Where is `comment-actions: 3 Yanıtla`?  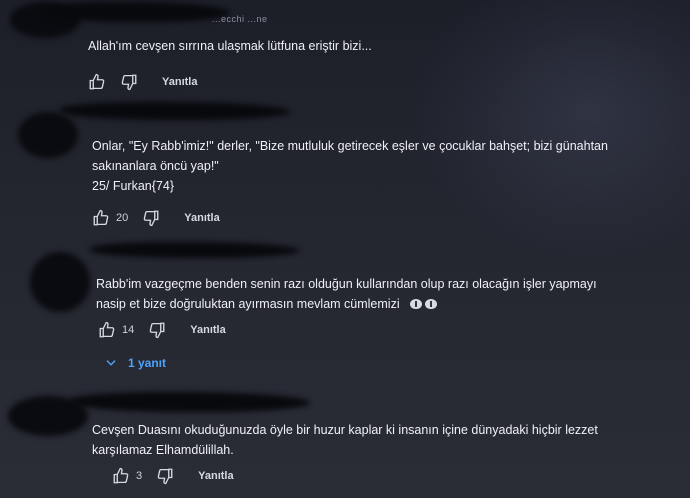 comment-actions: 3 Yanıtla is located at coordinates (173, 476).